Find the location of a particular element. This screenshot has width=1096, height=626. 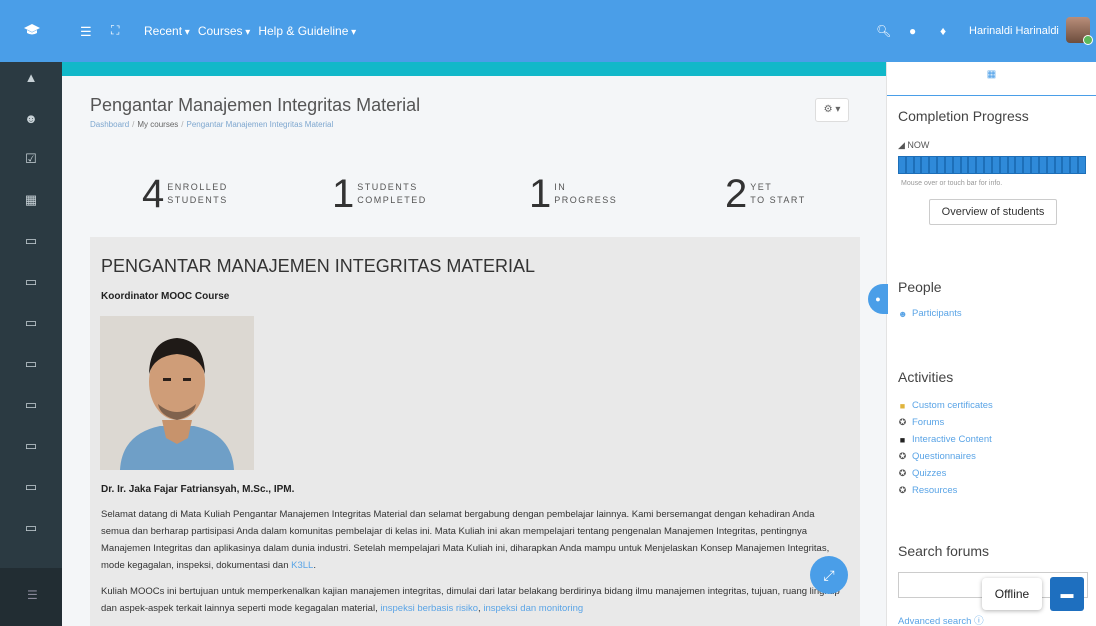

coordinator-label: Koordinator MOOC Course is located at coordinates (165, 296).